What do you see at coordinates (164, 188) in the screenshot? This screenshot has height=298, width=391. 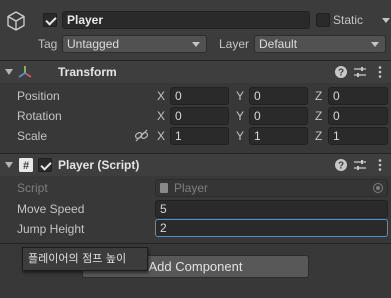 I see `script-file-icon` at bounding box center [164, 188].